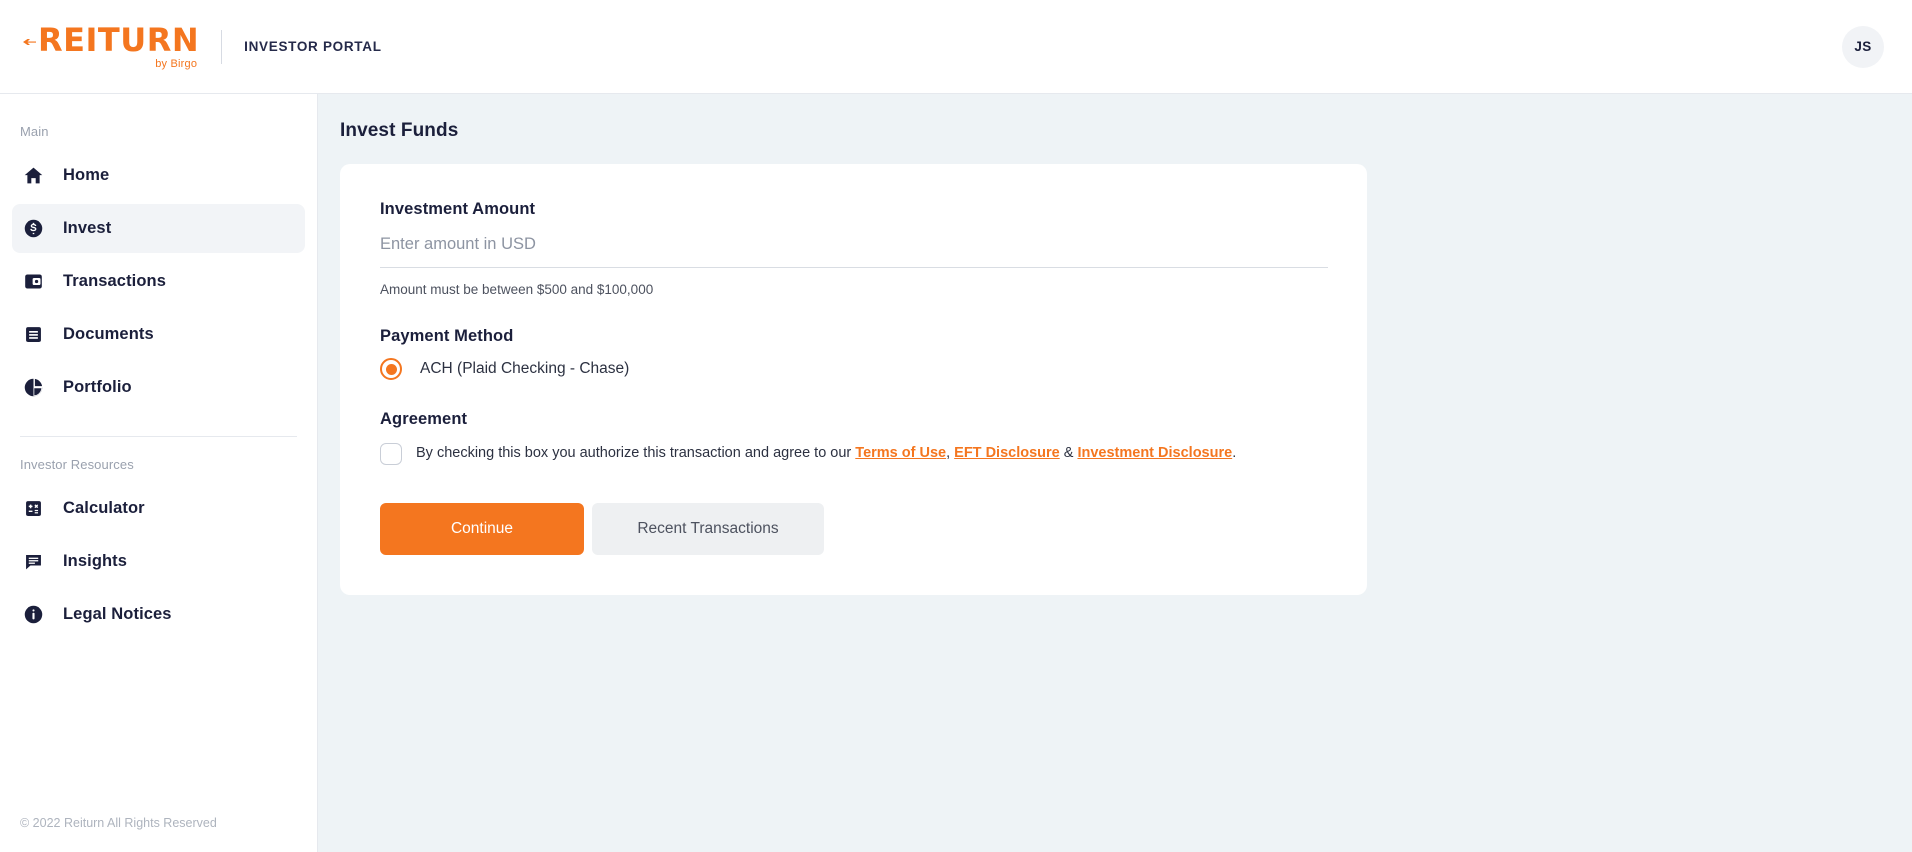 This screenshot has width=1912, height=852. What do you see at coordinates (900, 453) in the screenshot?
I see `terms-of-use-link: Terms of Use` at bounding box center [900, 453].